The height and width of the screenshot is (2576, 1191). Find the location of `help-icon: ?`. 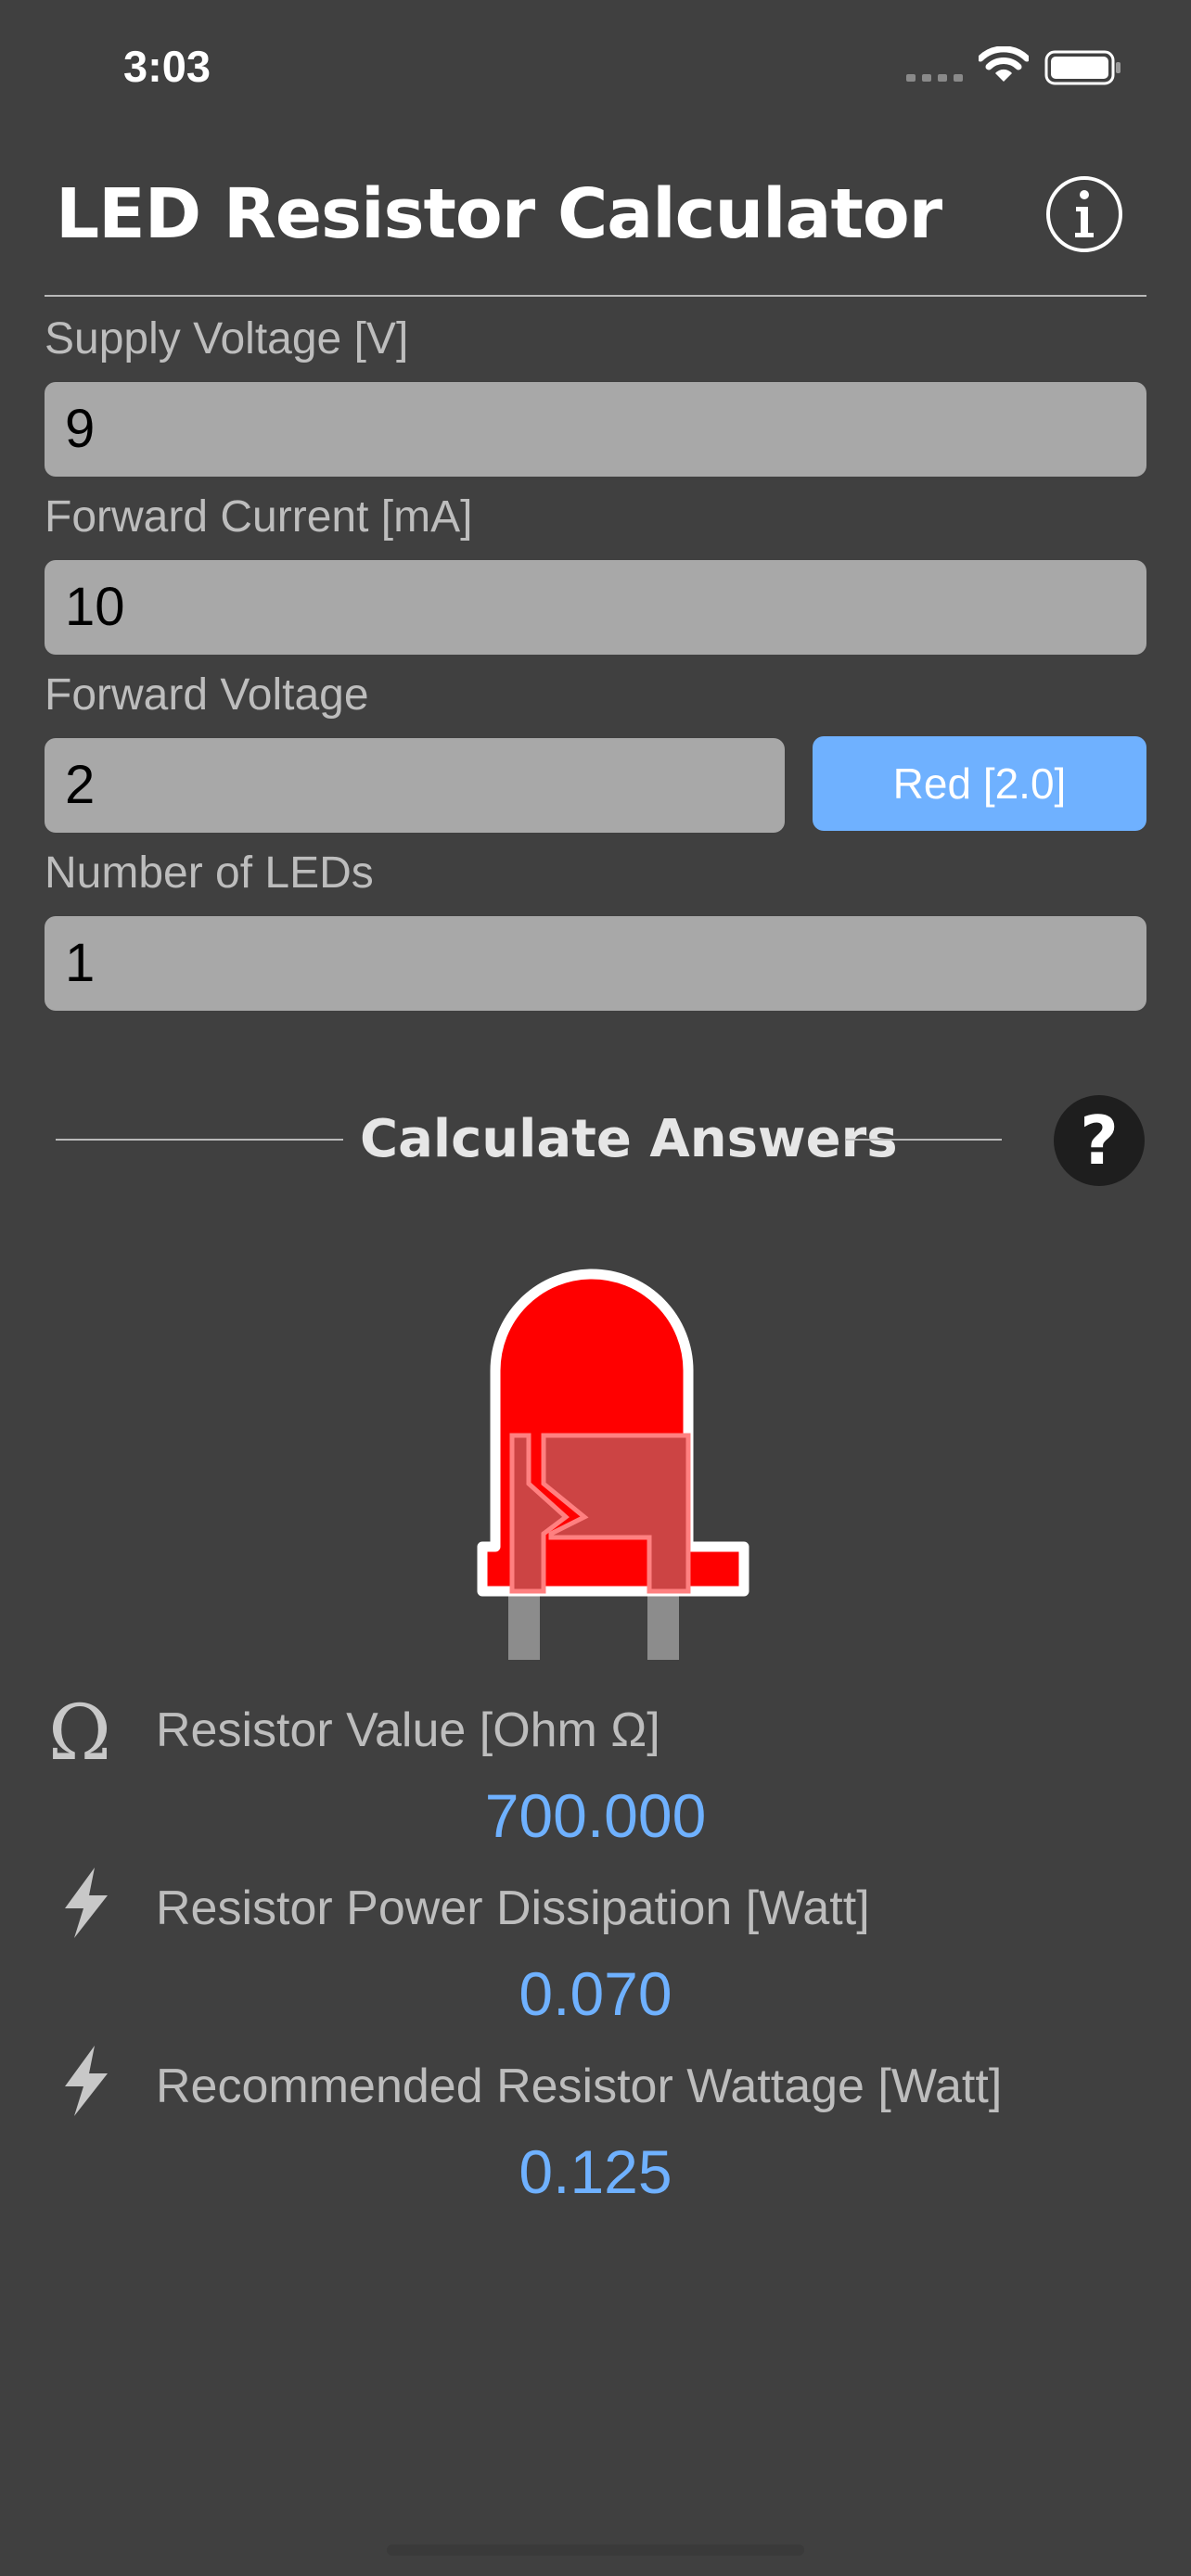

help-icon: ? is located at coordinates (1099, 1140).